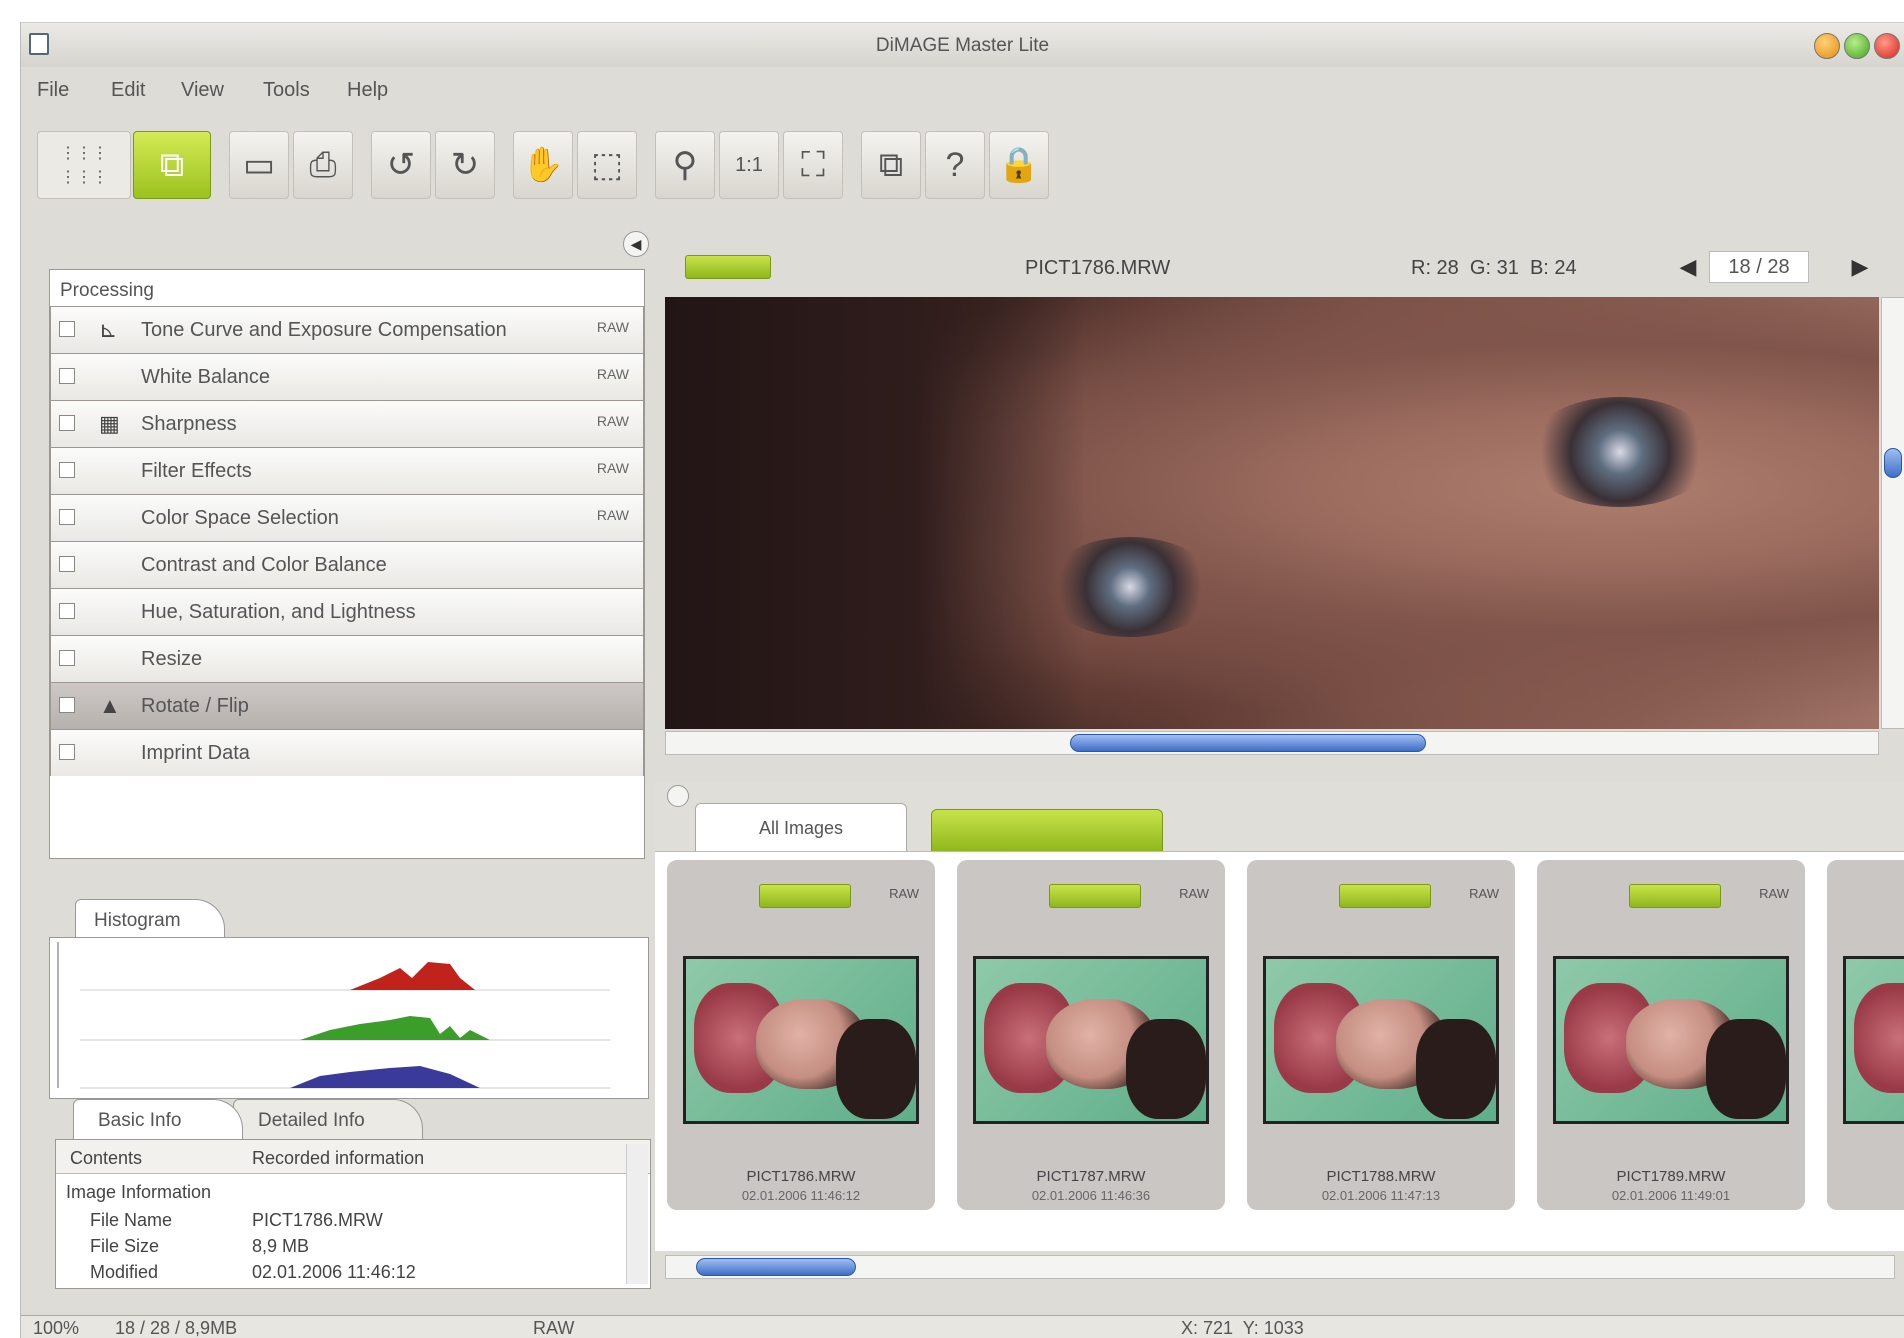 The height and width of the screenshot is (1338, 1904). I want to click on rotate-left-button: ↺, so click(401, 165).